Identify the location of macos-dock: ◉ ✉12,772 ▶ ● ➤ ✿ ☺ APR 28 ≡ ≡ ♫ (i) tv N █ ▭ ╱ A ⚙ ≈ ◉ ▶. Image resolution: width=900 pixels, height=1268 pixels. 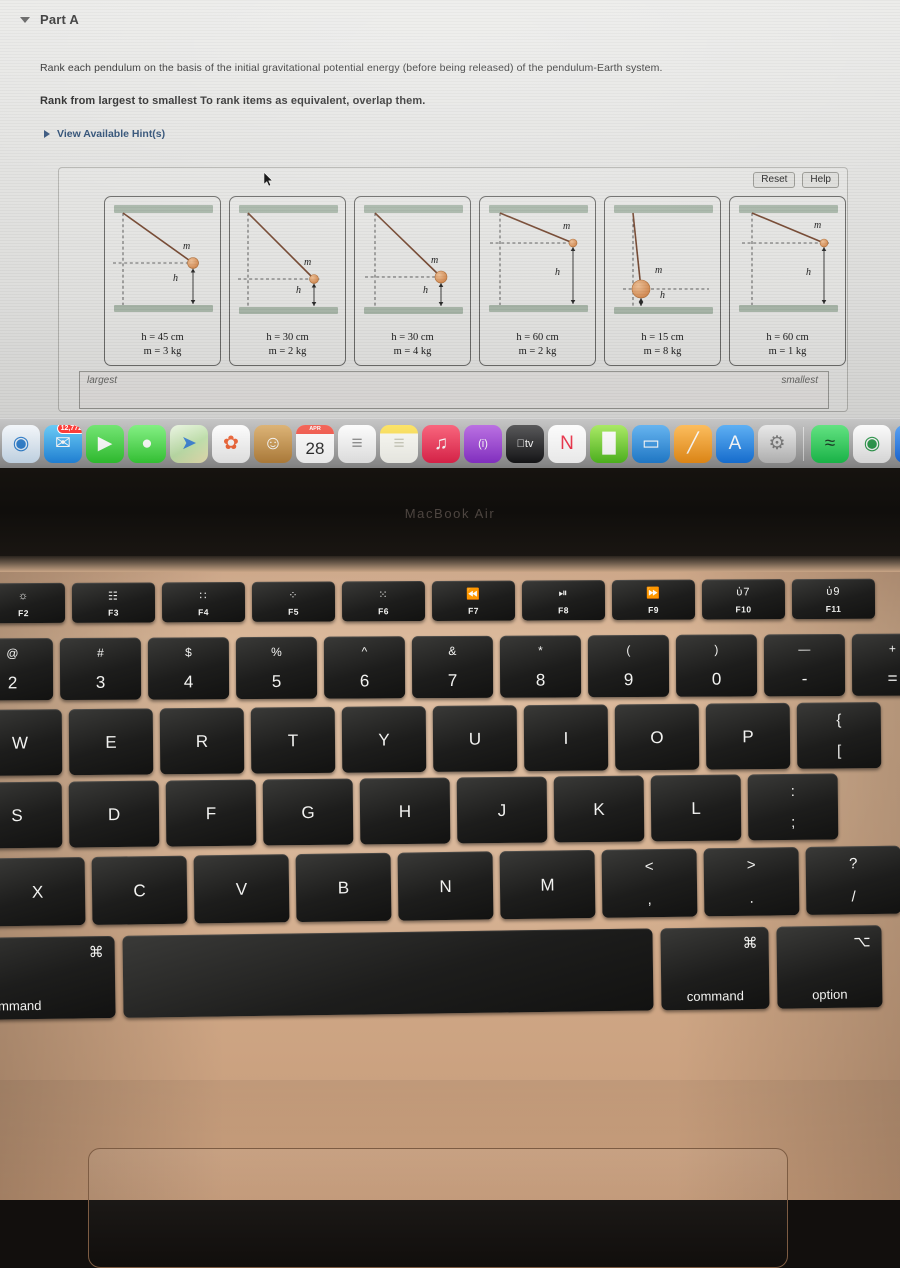
(450, 443).